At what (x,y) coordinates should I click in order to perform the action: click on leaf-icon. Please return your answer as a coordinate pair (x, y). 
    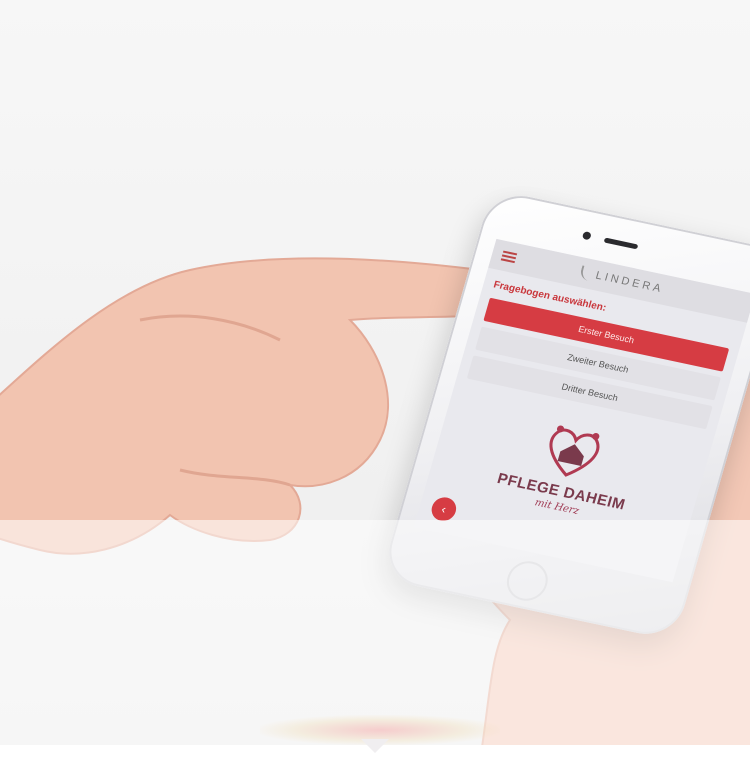
    Looking at the image, I should click on (586, 273).